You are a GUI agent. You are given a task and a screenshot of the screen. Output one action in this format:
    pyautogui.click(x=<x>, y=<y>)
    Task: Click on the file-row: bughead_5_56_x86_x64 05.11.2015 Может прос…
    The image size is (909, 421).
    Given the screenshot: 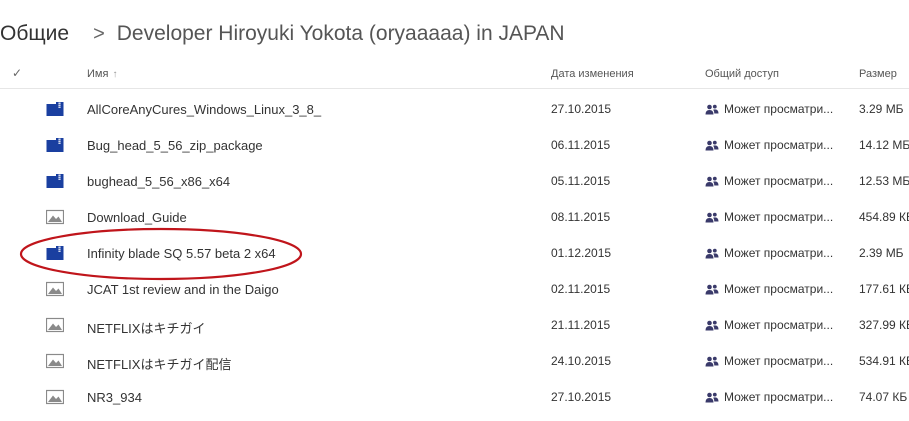 What is the action you would take?
    pyautogui.click(x=454, y=181)
    